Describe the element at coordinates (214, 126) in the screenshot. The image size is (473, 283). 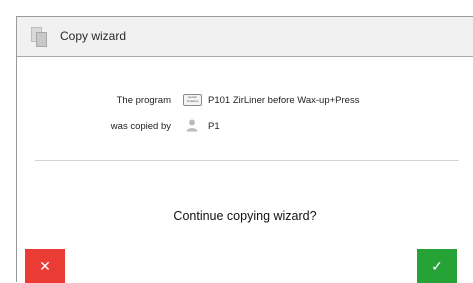
I see `copied-by-value: P1` at that location.